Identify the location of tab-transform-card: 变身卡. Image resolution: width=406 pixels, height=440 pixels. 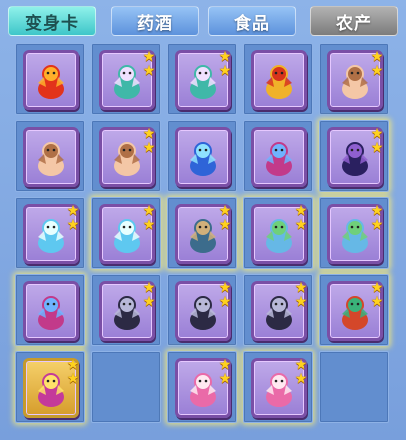
(52, 21).